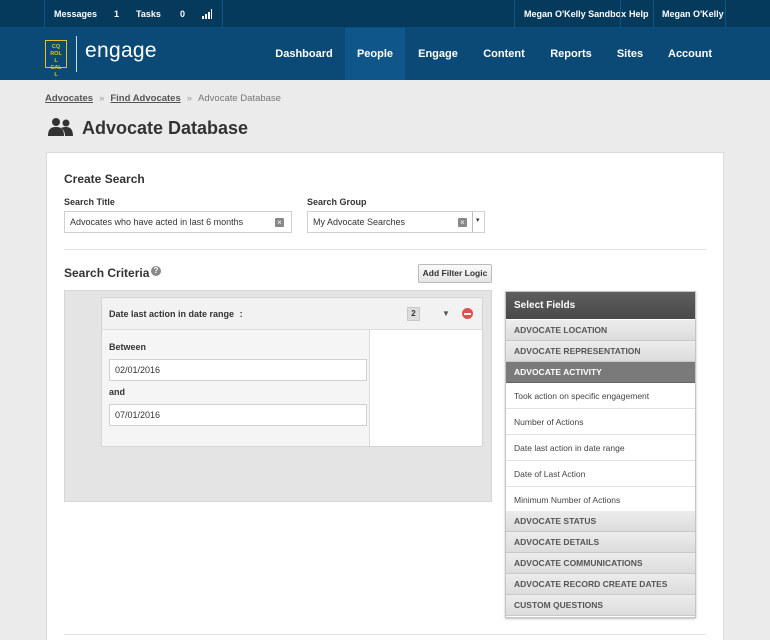 Image resolution: width=770 pixels, height=640 pixels. I want to click on tasks-count: 0, so click(182, 14).